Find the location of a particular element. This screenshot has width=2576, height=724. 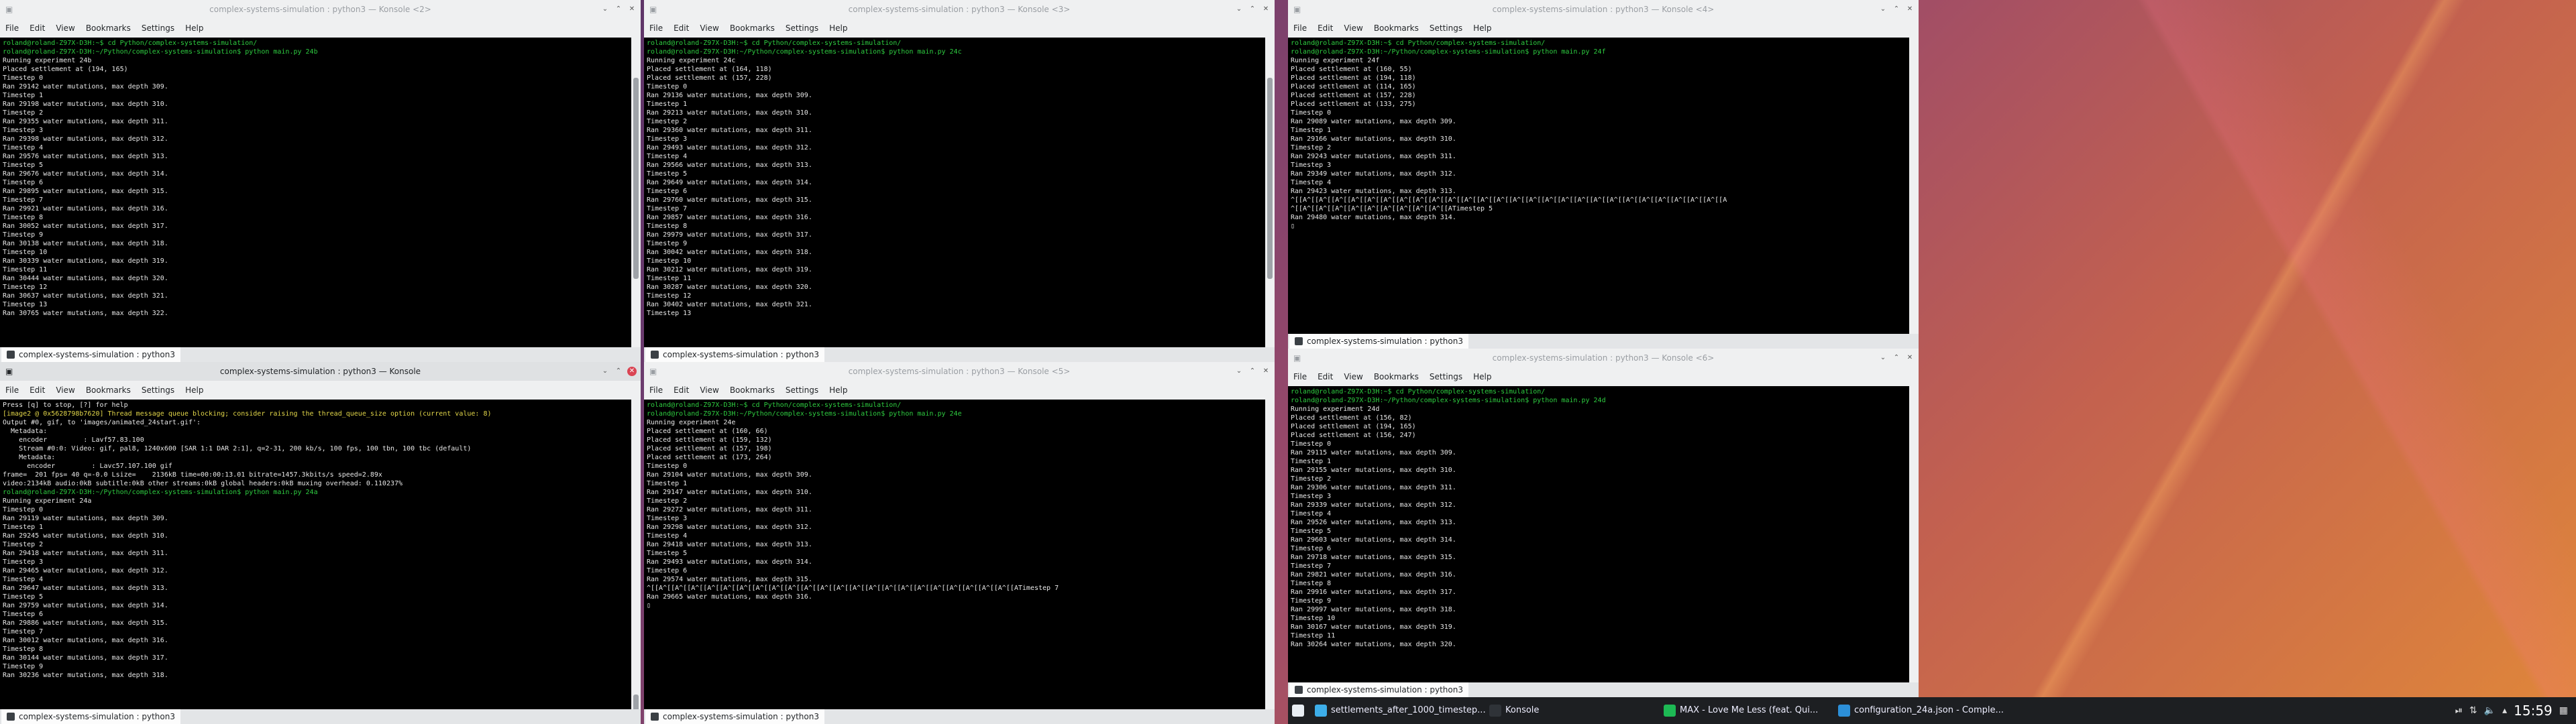

media-icon: ⏯ is located at coordinates (2459, 710).